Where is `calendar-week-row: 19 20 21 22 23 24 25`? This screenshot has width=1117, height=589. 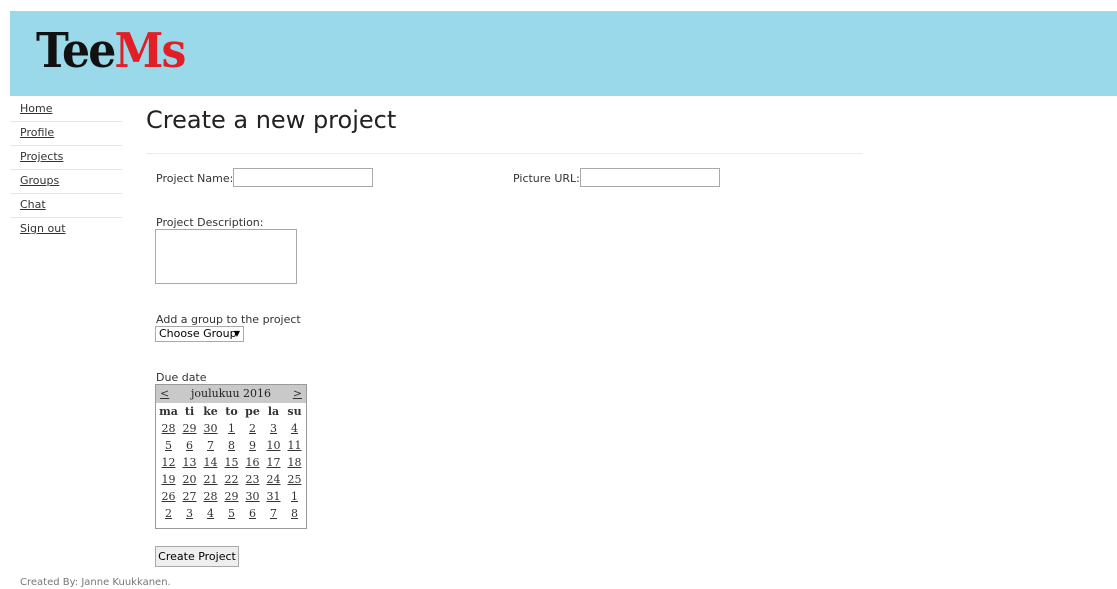 calendar-week-row: 19 20 21 22 23 24 25 is located at coordinates (231, 479).